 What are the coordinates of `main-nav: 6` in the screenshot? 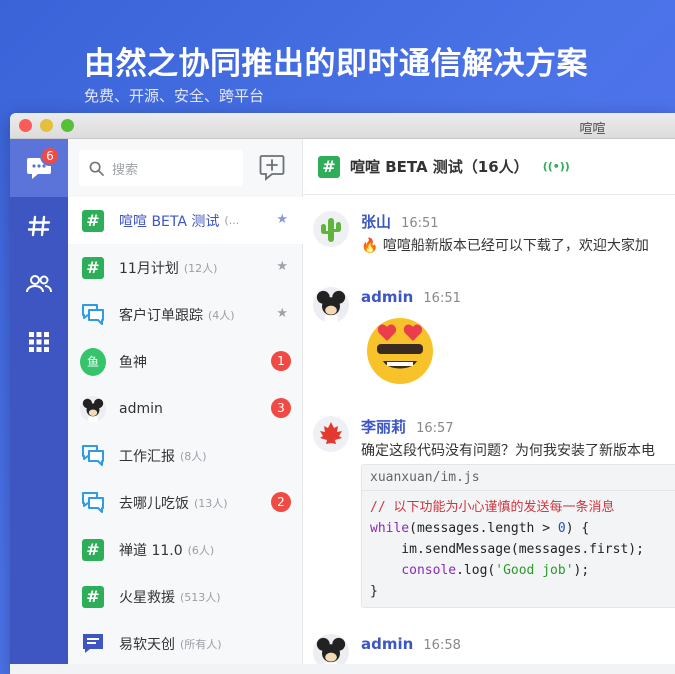 It's located at (39, 406).